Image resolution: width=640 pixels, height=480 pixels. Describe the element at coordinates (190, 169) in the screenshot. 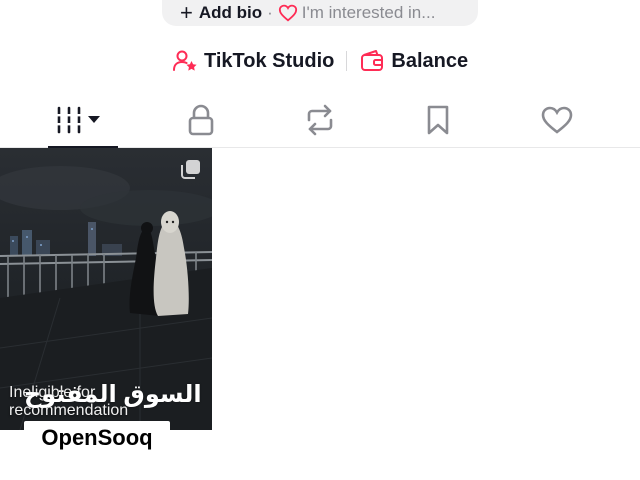

I see `multi-photo-icon` at that location.